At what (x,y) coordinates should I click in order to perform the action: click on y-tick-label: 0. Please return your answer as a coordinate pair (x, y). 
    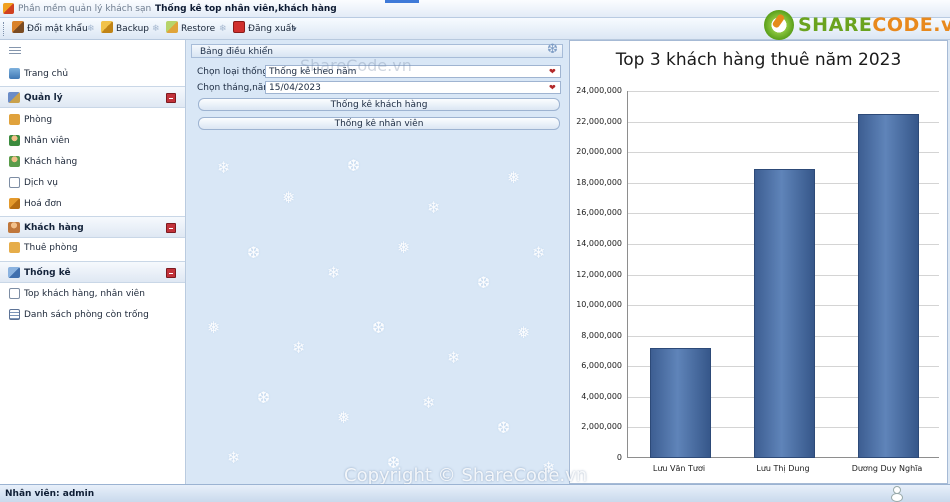
    Looking at the image, I should click on (619, 457).